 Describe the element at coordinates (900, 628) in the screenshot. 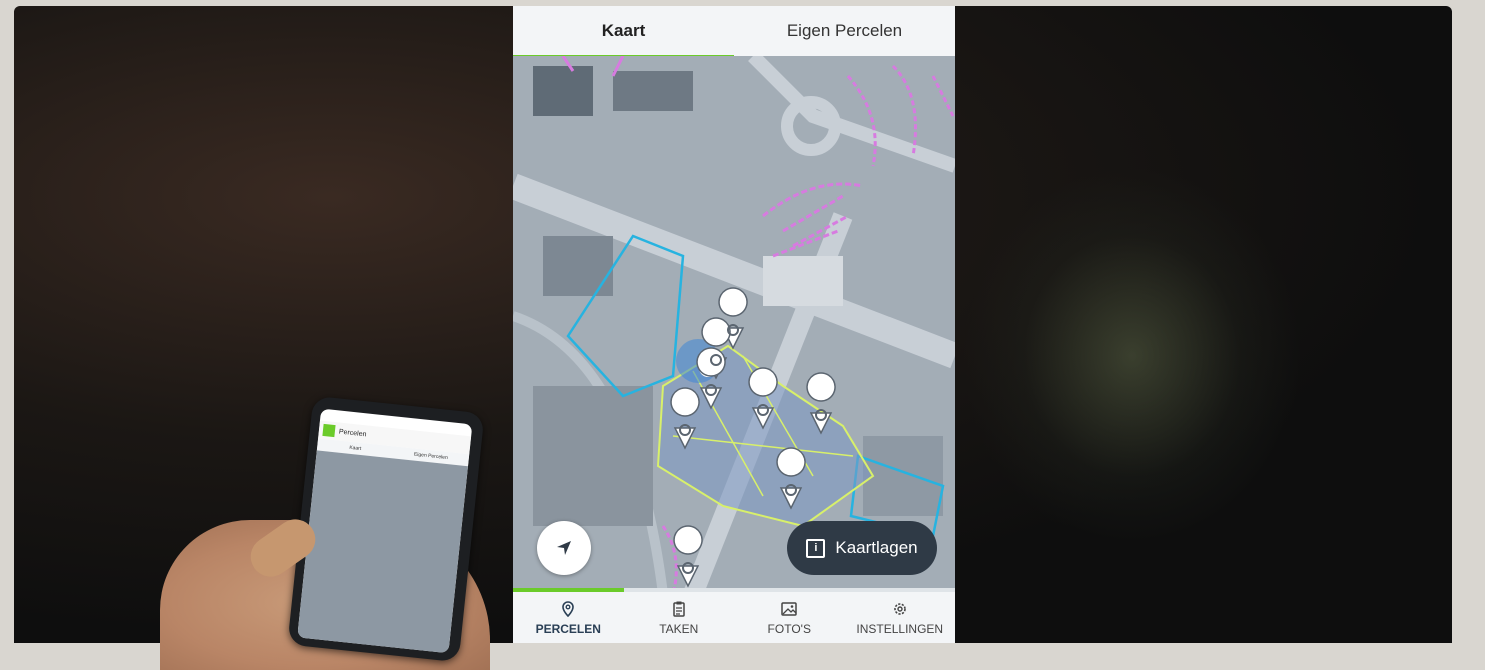

I see `nav-instellingen-label: INSTELLINGEN` at that location.